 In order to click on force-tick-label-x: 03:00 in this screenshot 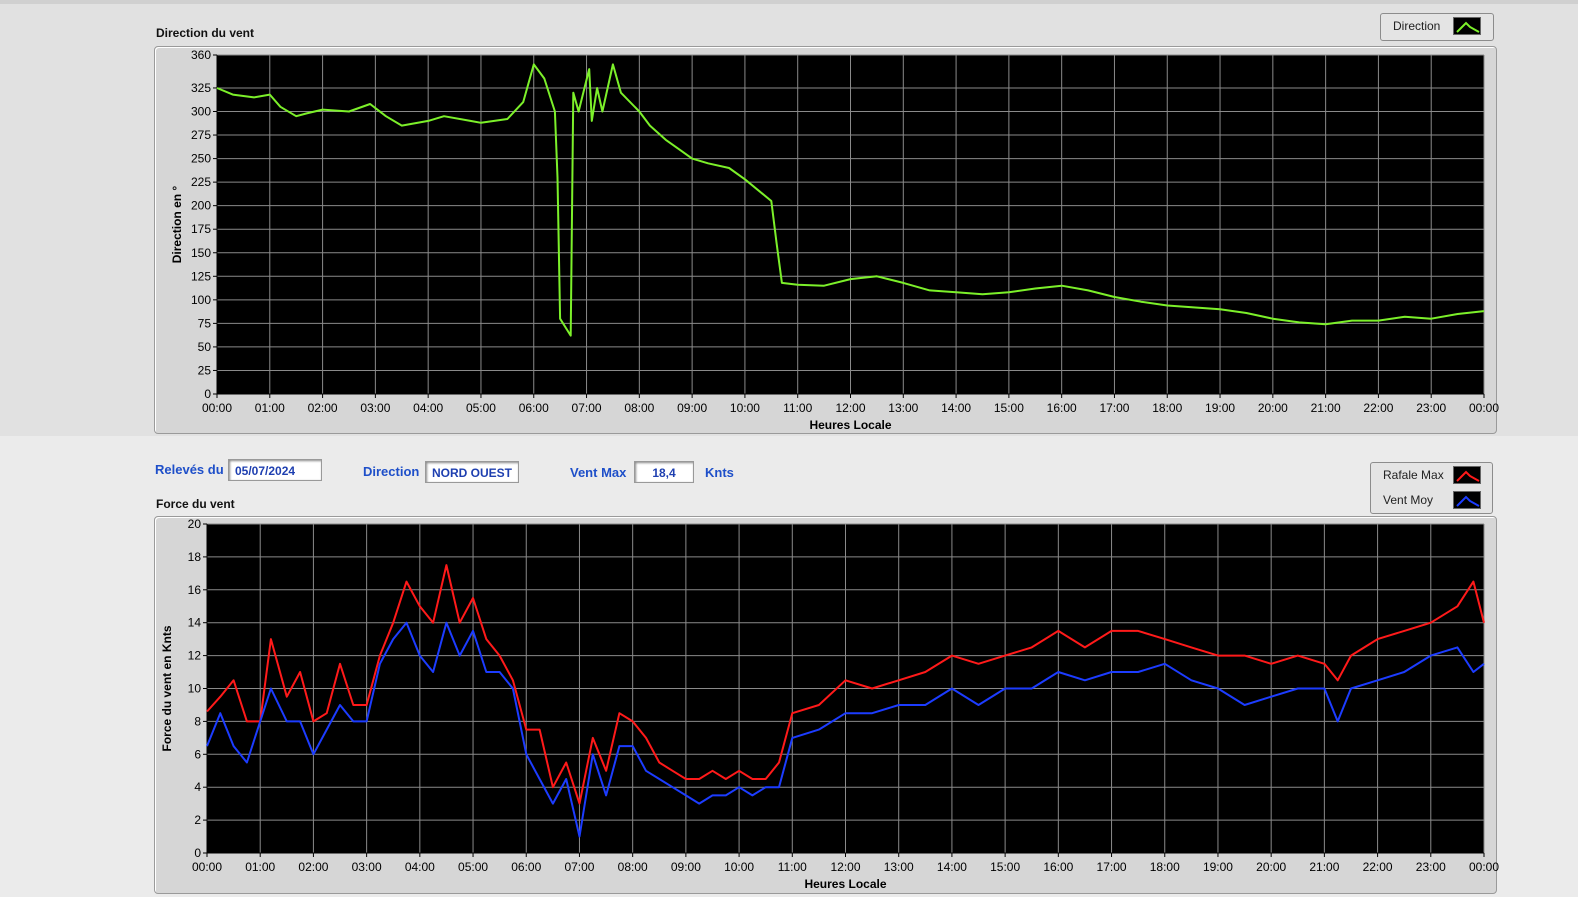, I will do `click(367, 867)`.